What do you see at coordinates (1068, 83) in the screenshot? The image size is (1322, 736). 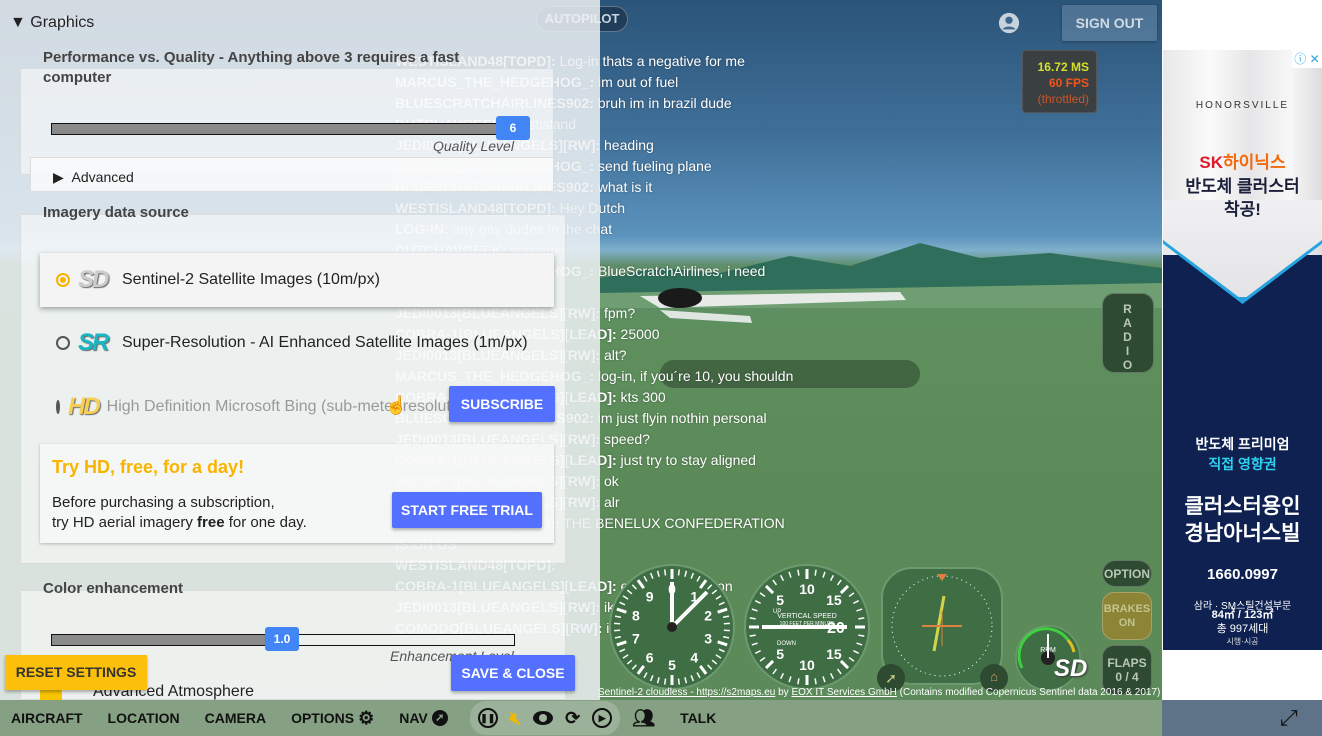 I see `fps: 60 FPS` at bounding box center [1068, 83].